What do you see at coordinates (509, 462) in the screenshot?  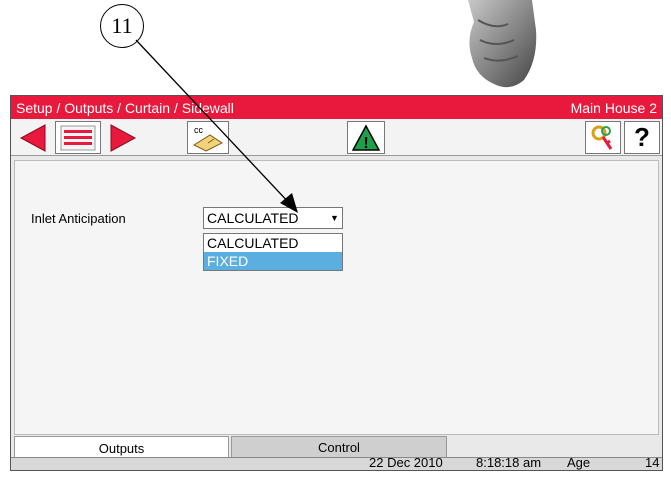 I see `status-time: 8:18:18 am` at bounding box center [509, 462].